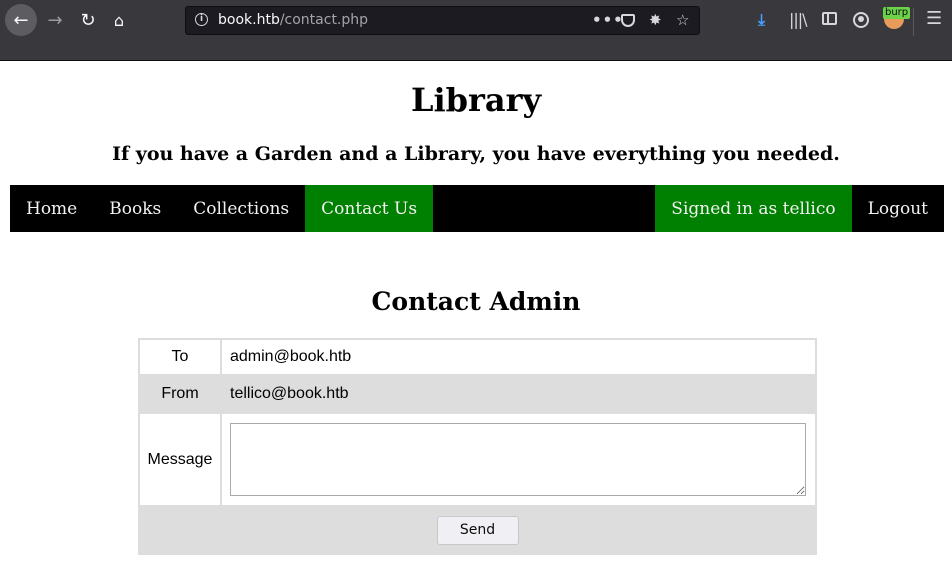  I want to click on send-button: Send, so click(477, 530).